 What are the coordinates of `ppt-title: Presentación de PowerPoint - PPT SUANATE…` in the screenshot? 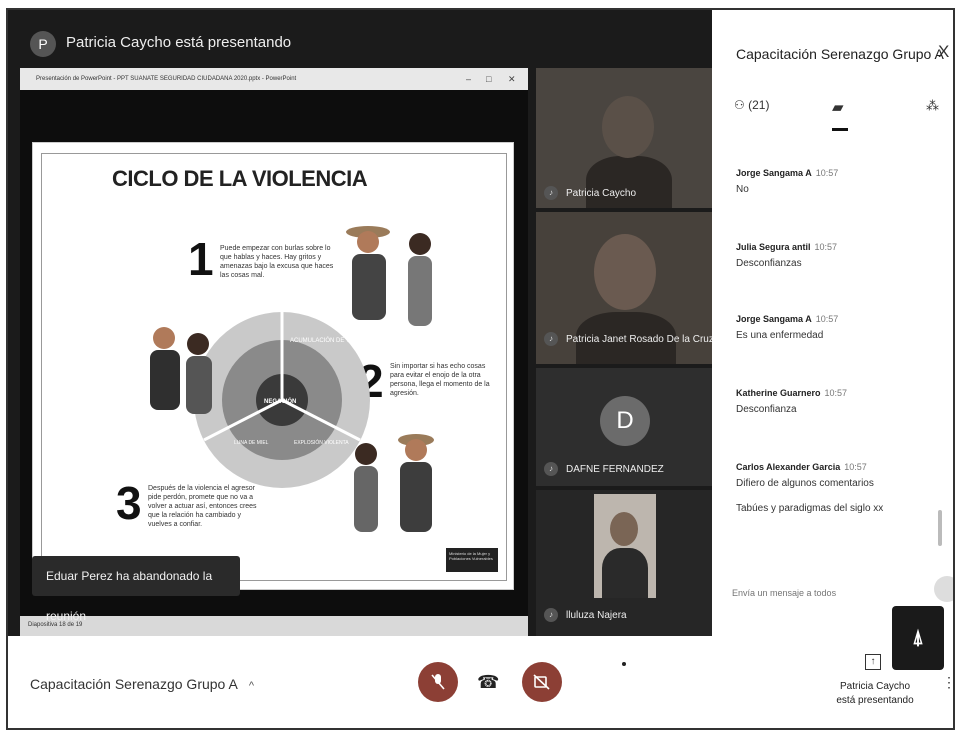 It's located at (166, 79).